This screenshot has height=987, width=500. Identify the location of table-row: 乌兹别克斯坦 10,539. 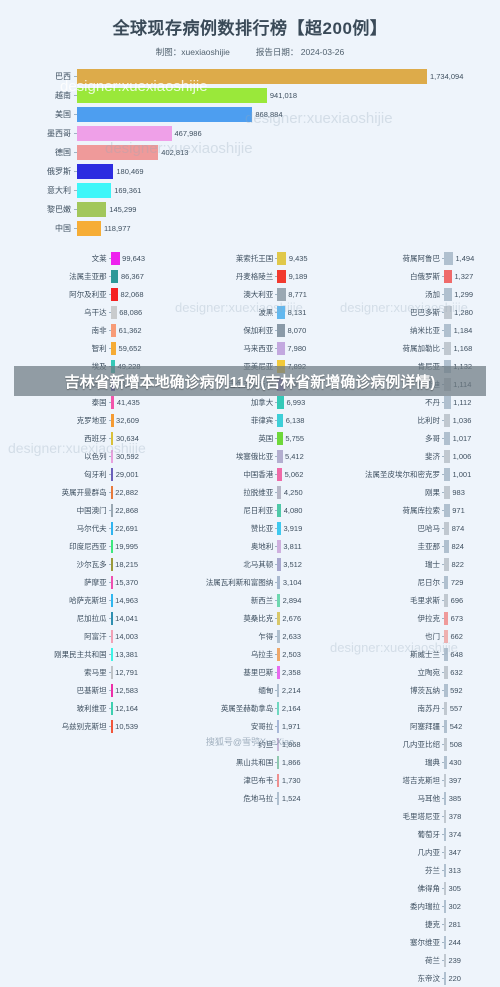
(83, 726).